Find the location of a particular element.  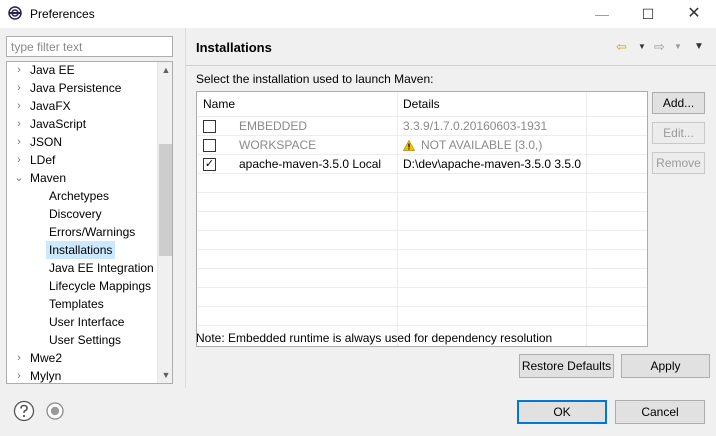

tree-item-label: Java EE Integration is located at coordinates (101, 268).